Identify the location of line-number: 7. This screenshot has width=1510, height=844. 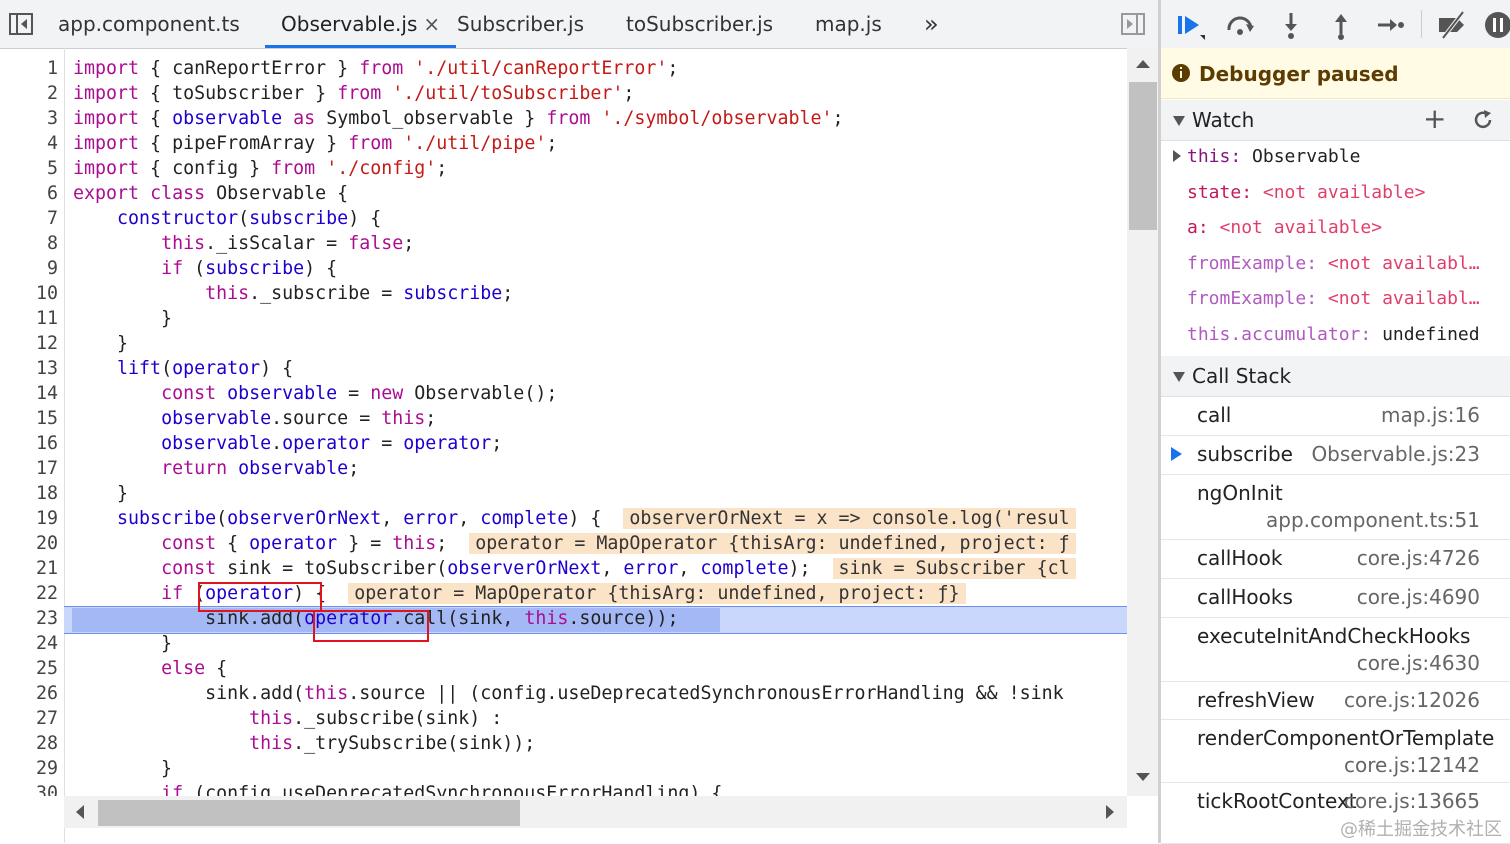
(29, 218).